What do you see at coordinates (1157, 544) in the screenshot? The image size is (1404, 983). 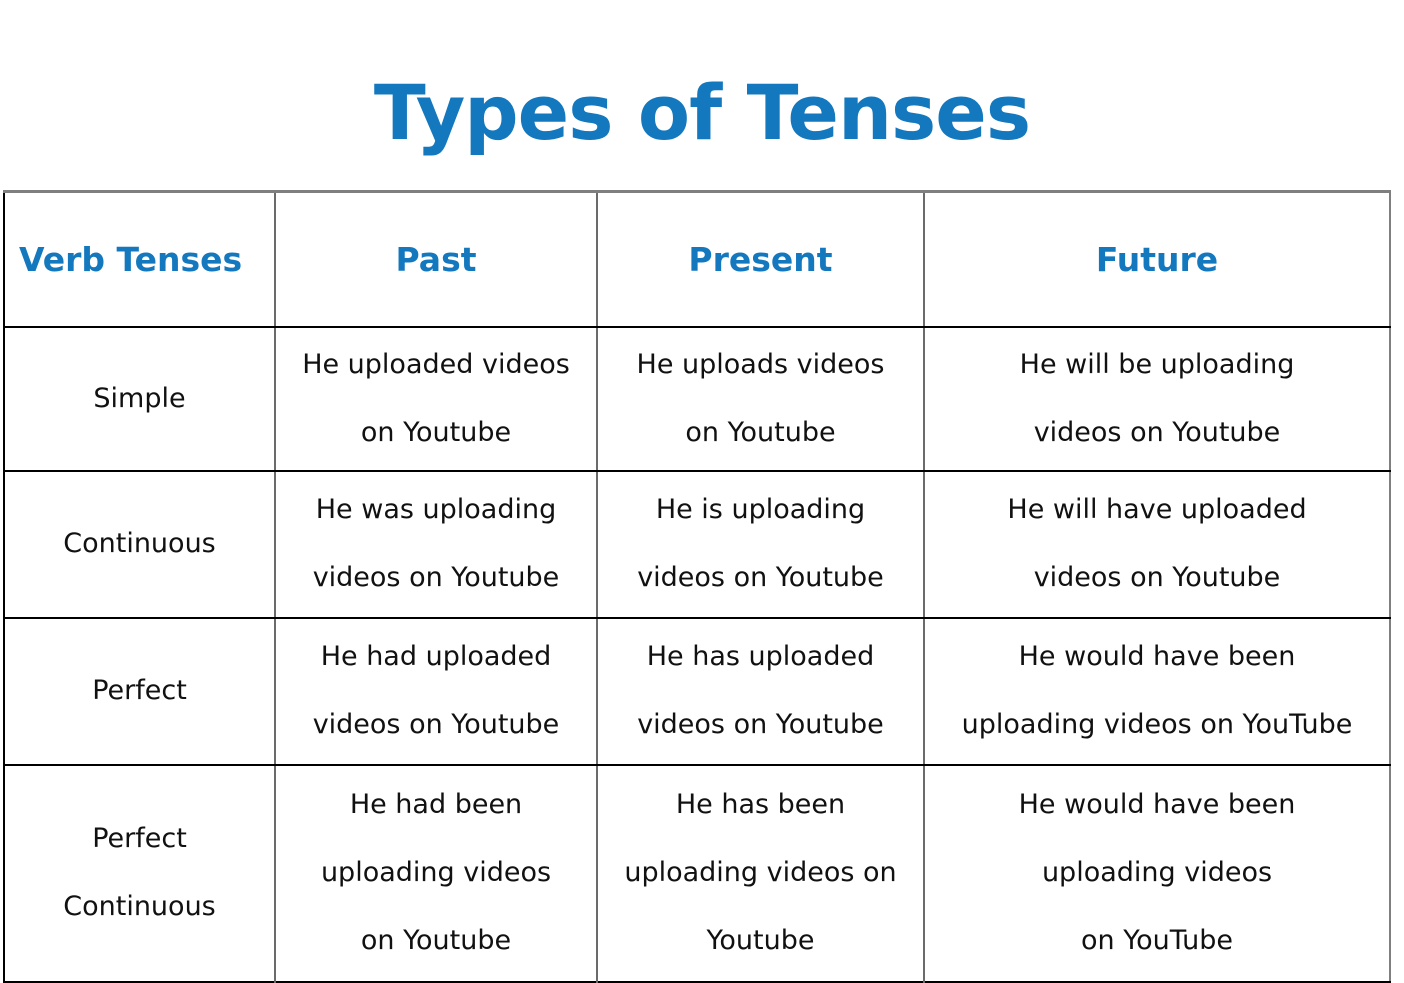 I see `cell-continuous-future: He will have uploaded videos on Youtube` at bounding box center [1157, 544].